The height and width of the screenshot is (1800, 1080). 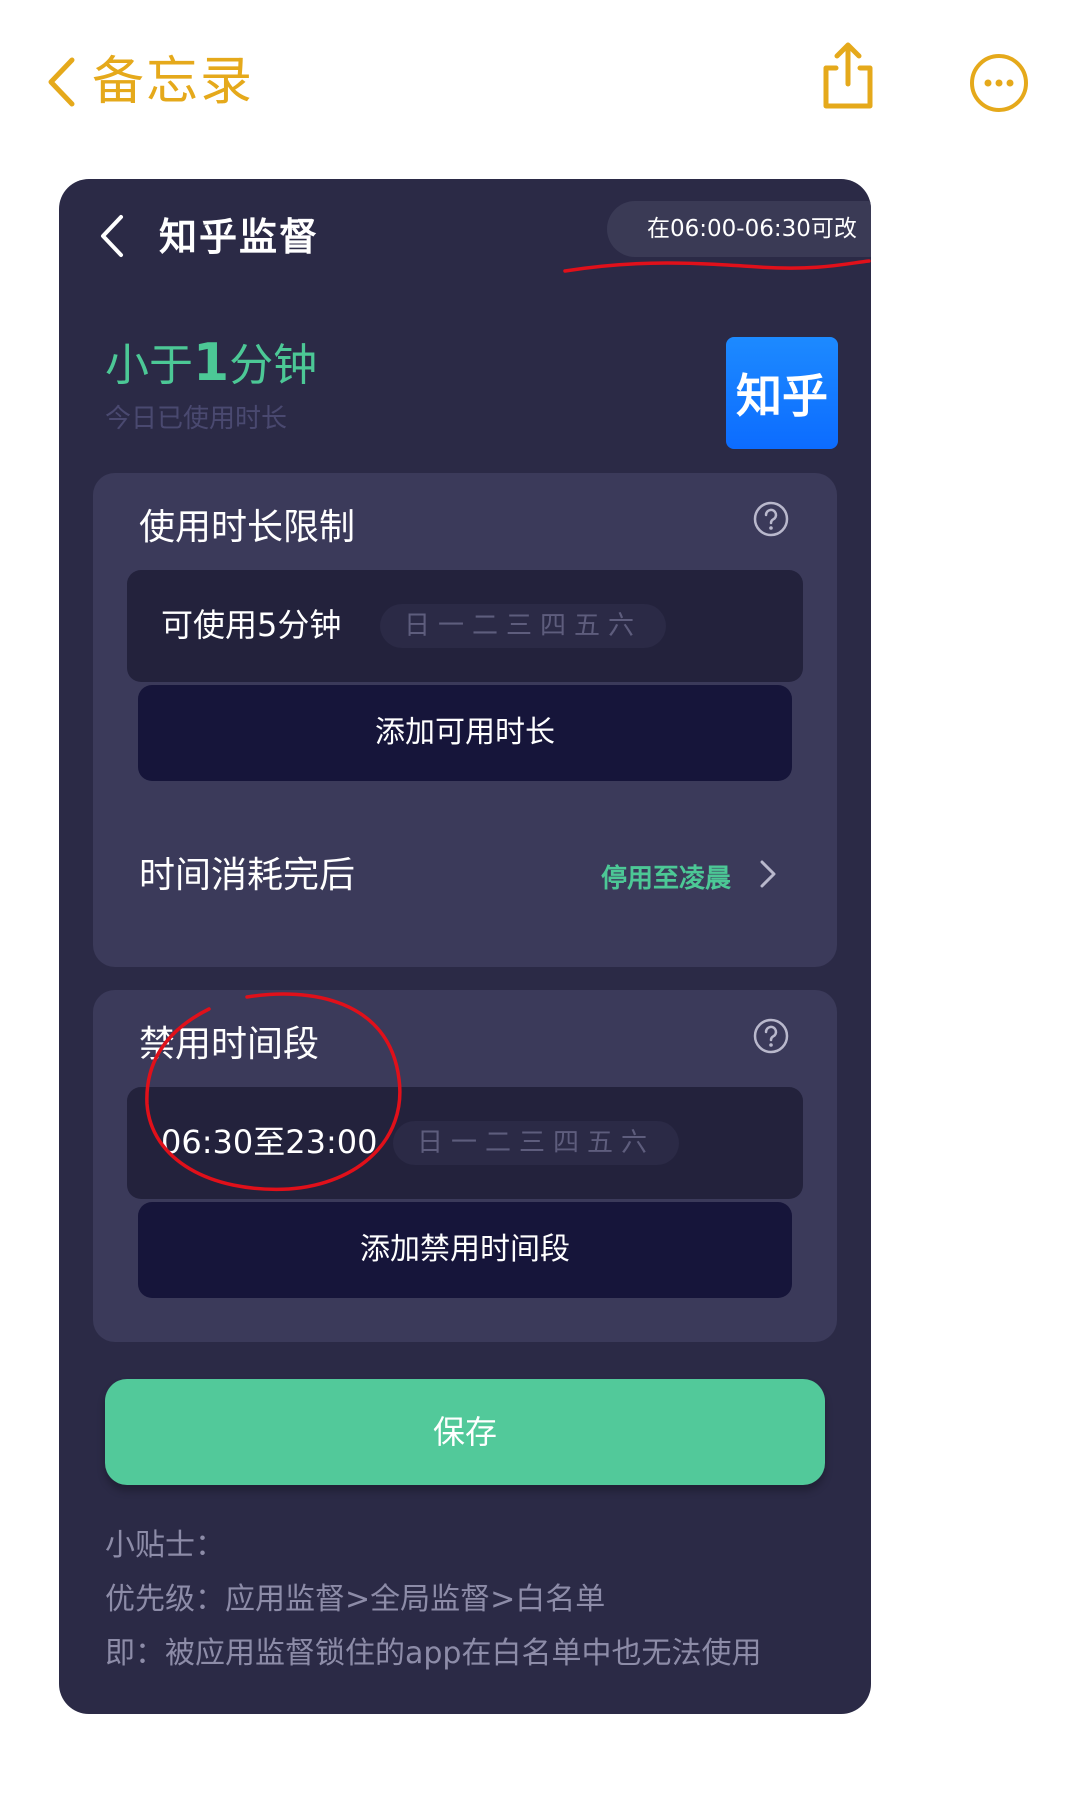 I want to click on back-to-notes-button: 备忘录, so click(x=150, y=82).